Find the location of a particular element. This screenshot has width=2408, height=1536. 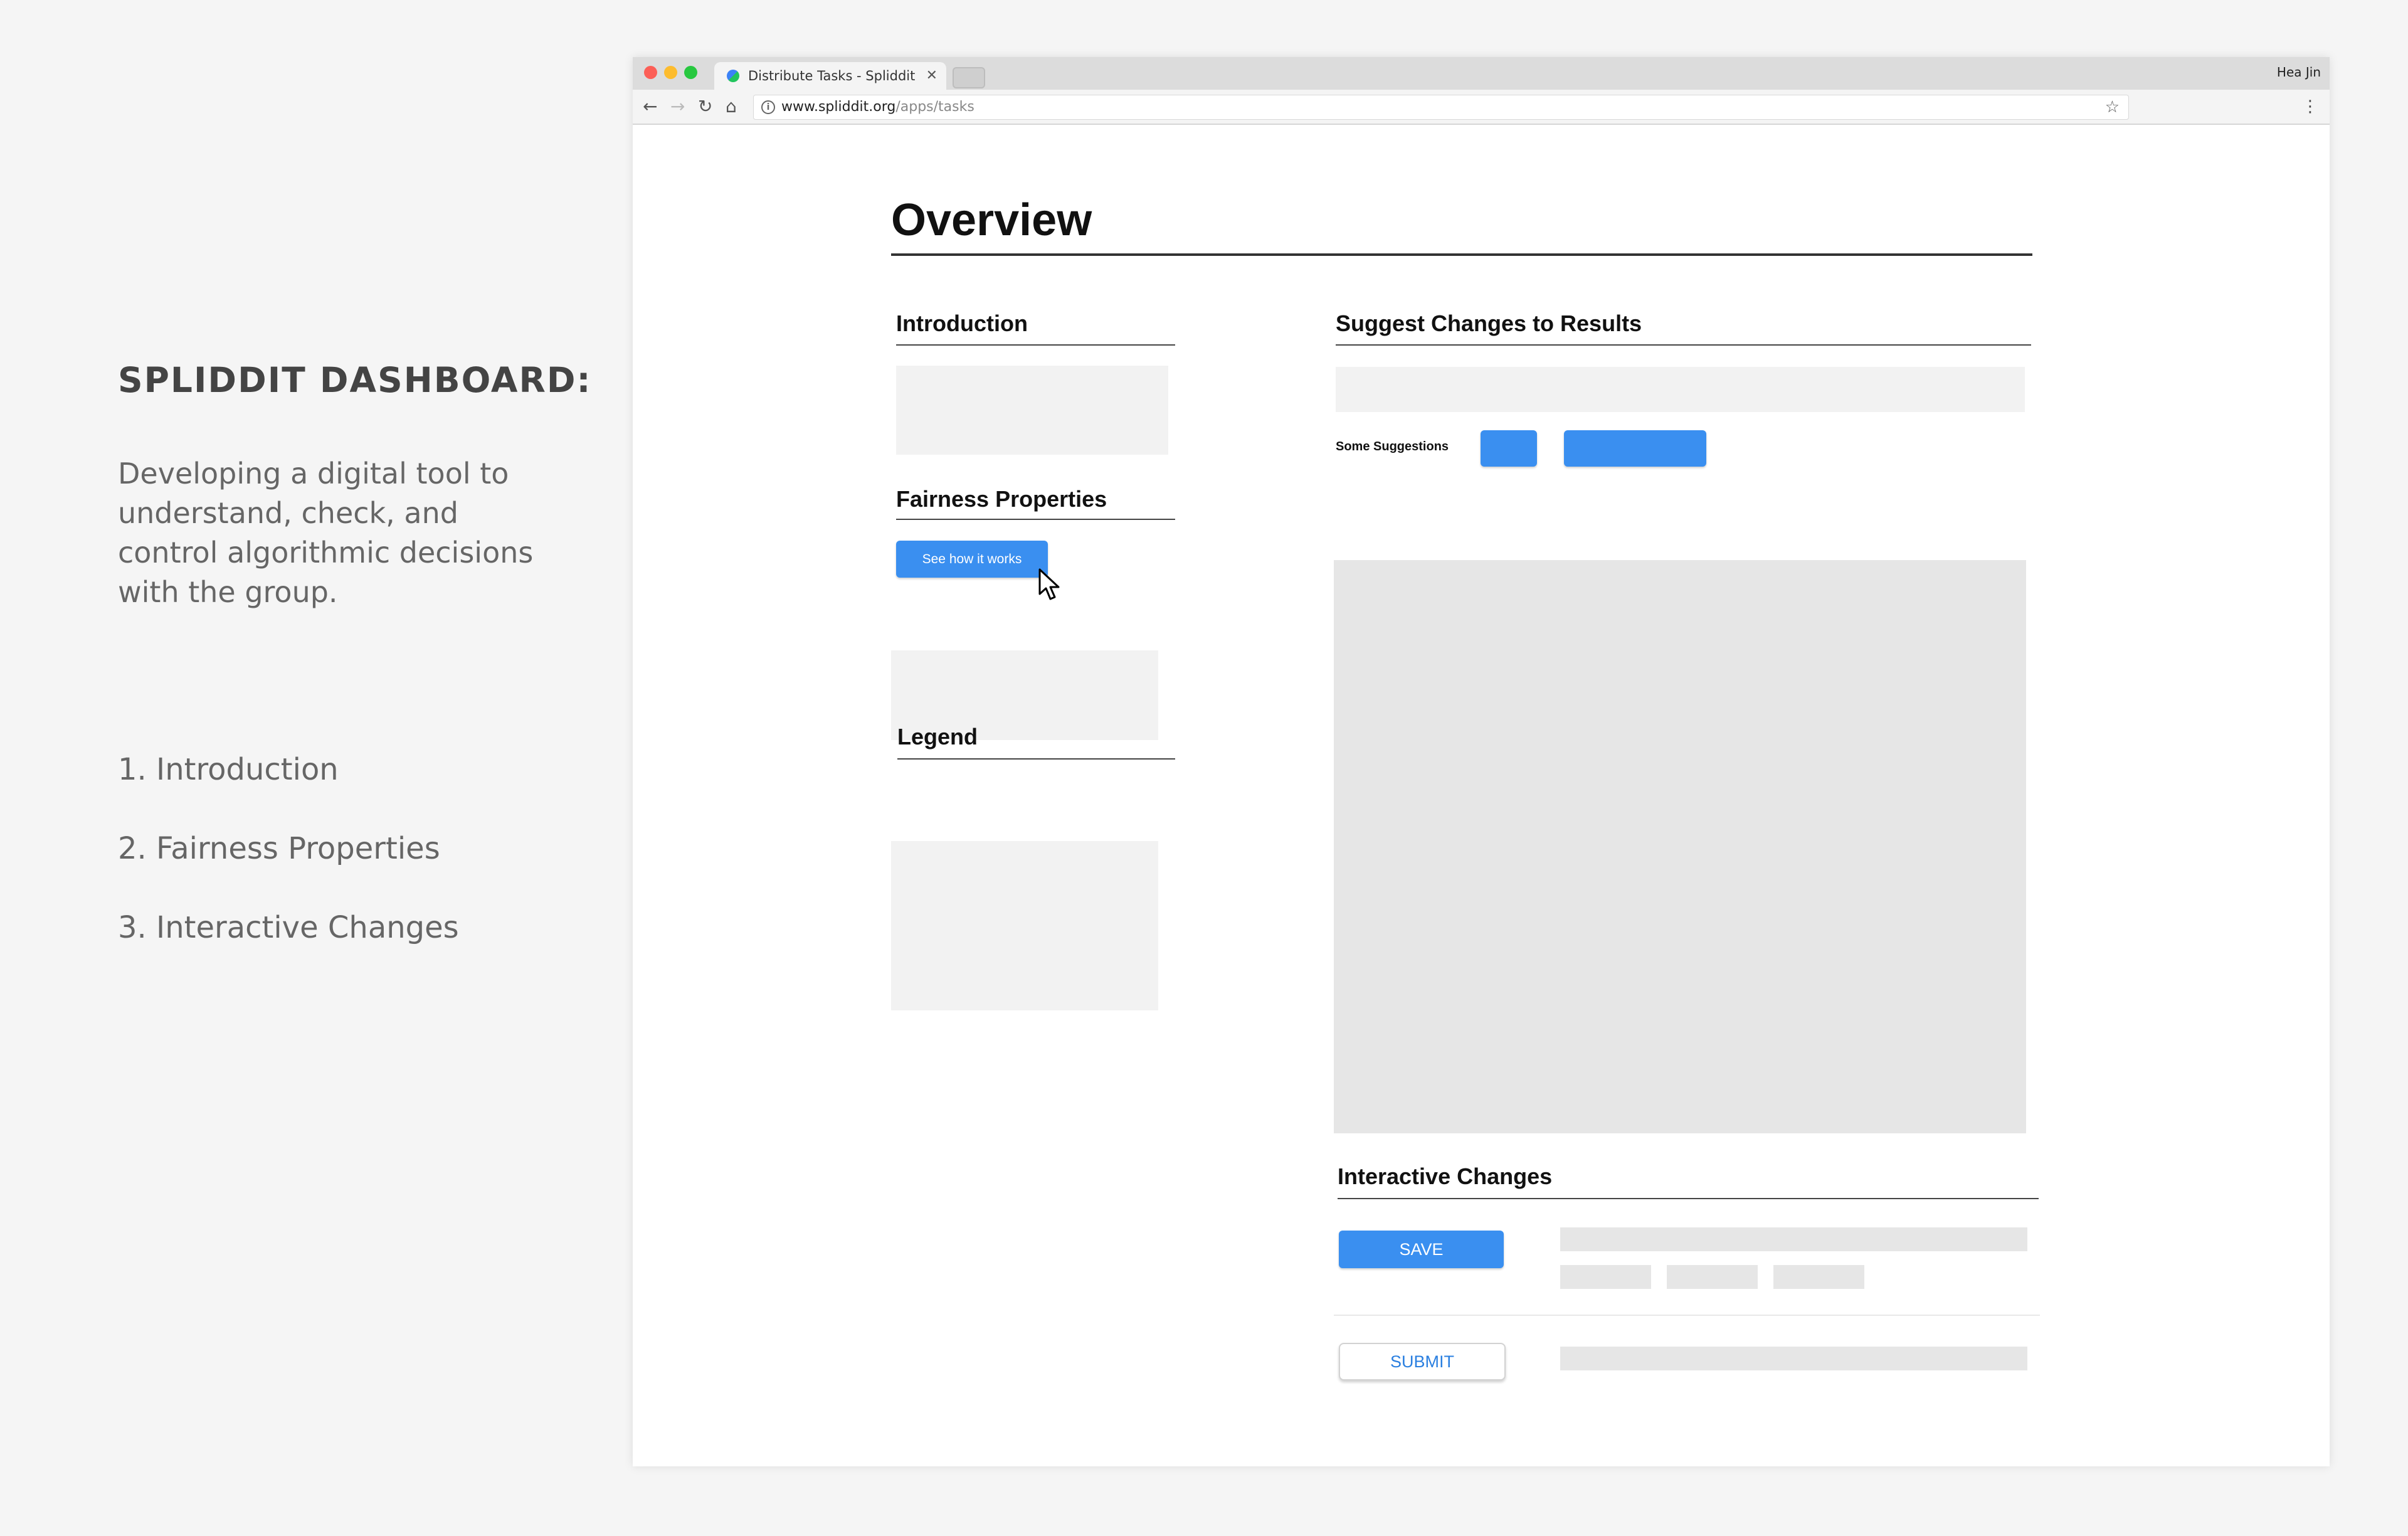

suggest-heading: Suggest Changes to Results is located at coordinates (1489, 323).